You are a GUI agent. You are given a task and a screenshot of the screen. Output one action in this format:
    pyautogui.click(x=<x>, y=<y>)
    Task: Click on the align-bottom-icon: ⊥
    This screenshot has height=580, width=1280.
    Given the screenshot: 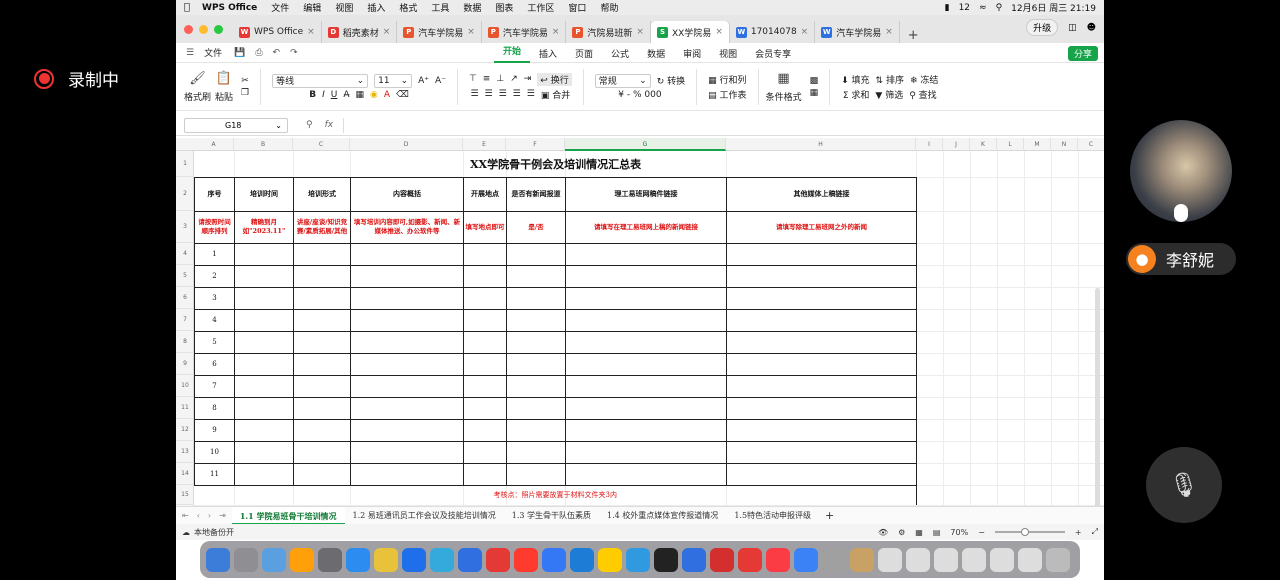 What is the action you would take?
    pyautogui.click(x=500, y=79)
    